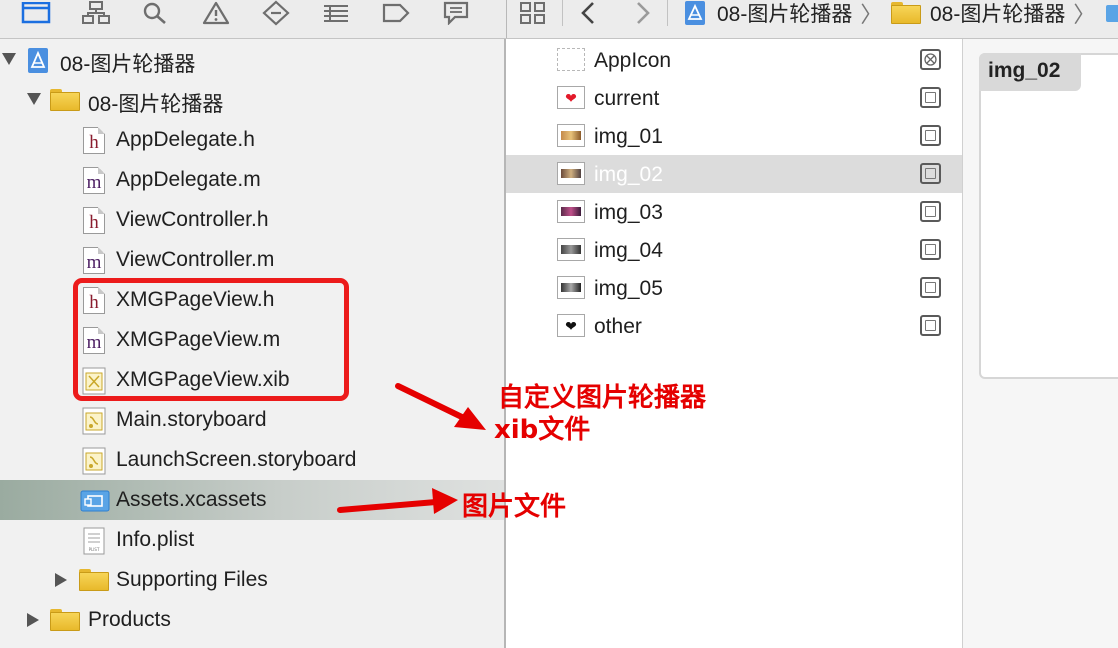  What do you see at coordinates (1048, 216) in the screenshot?
I see `image-set-card` at bounding box center [1048, 216].